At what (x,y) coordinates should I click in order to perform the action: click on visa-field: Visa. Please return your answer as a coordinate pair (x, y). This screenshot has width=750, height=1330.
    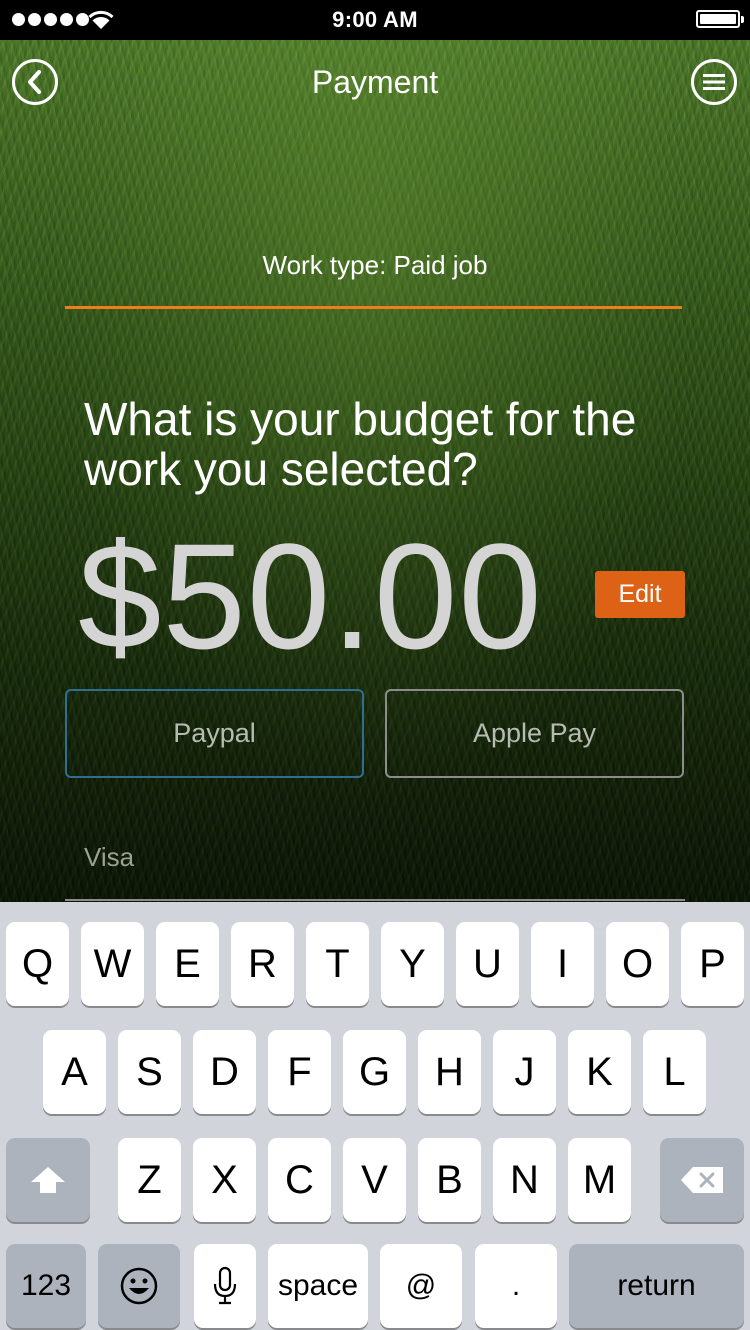
    Looking at the image, I should click on (109, 857).